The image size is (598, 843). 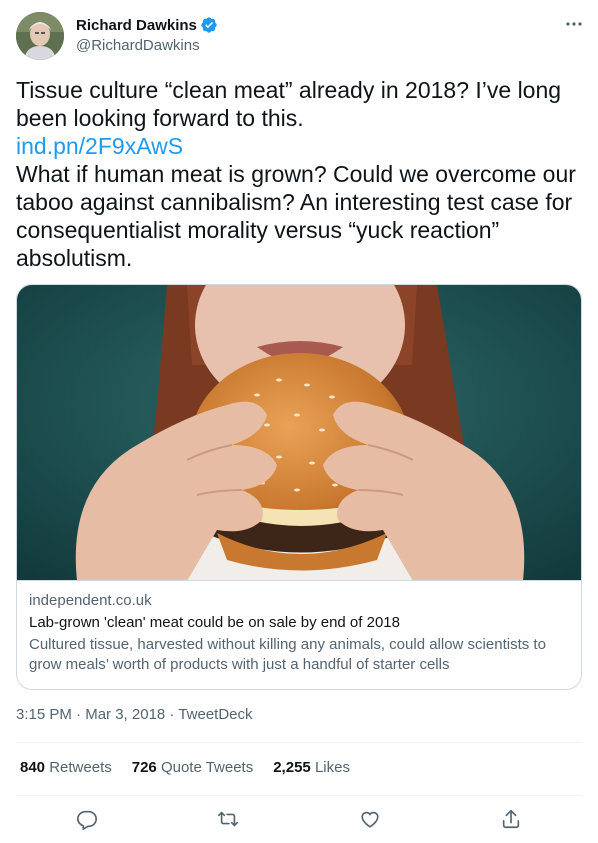 I want to click on like-icon, so click(x=370, y=819).